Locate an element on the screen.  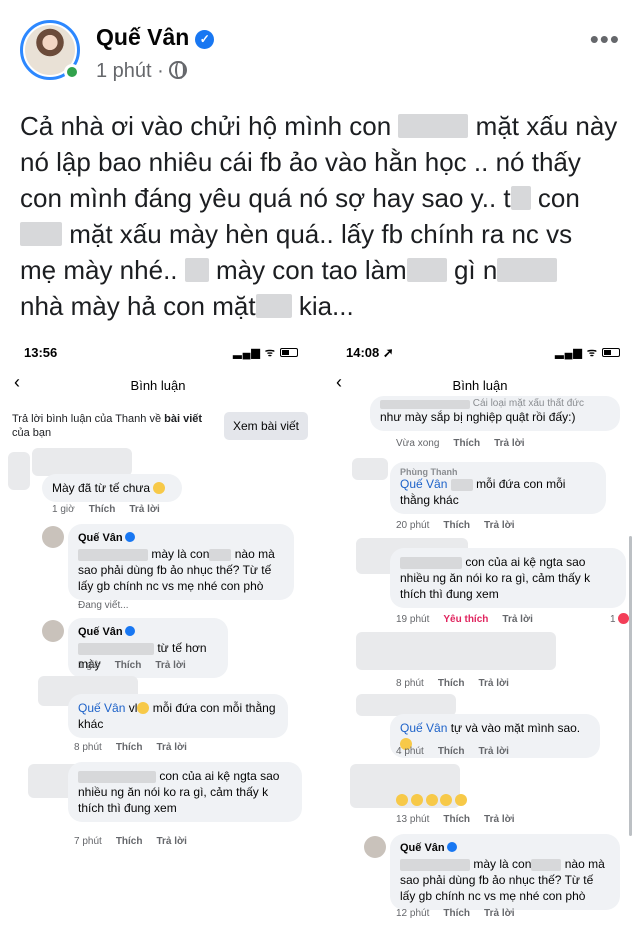
comment-time: Vừa xong is located at coordinates (418, 443).